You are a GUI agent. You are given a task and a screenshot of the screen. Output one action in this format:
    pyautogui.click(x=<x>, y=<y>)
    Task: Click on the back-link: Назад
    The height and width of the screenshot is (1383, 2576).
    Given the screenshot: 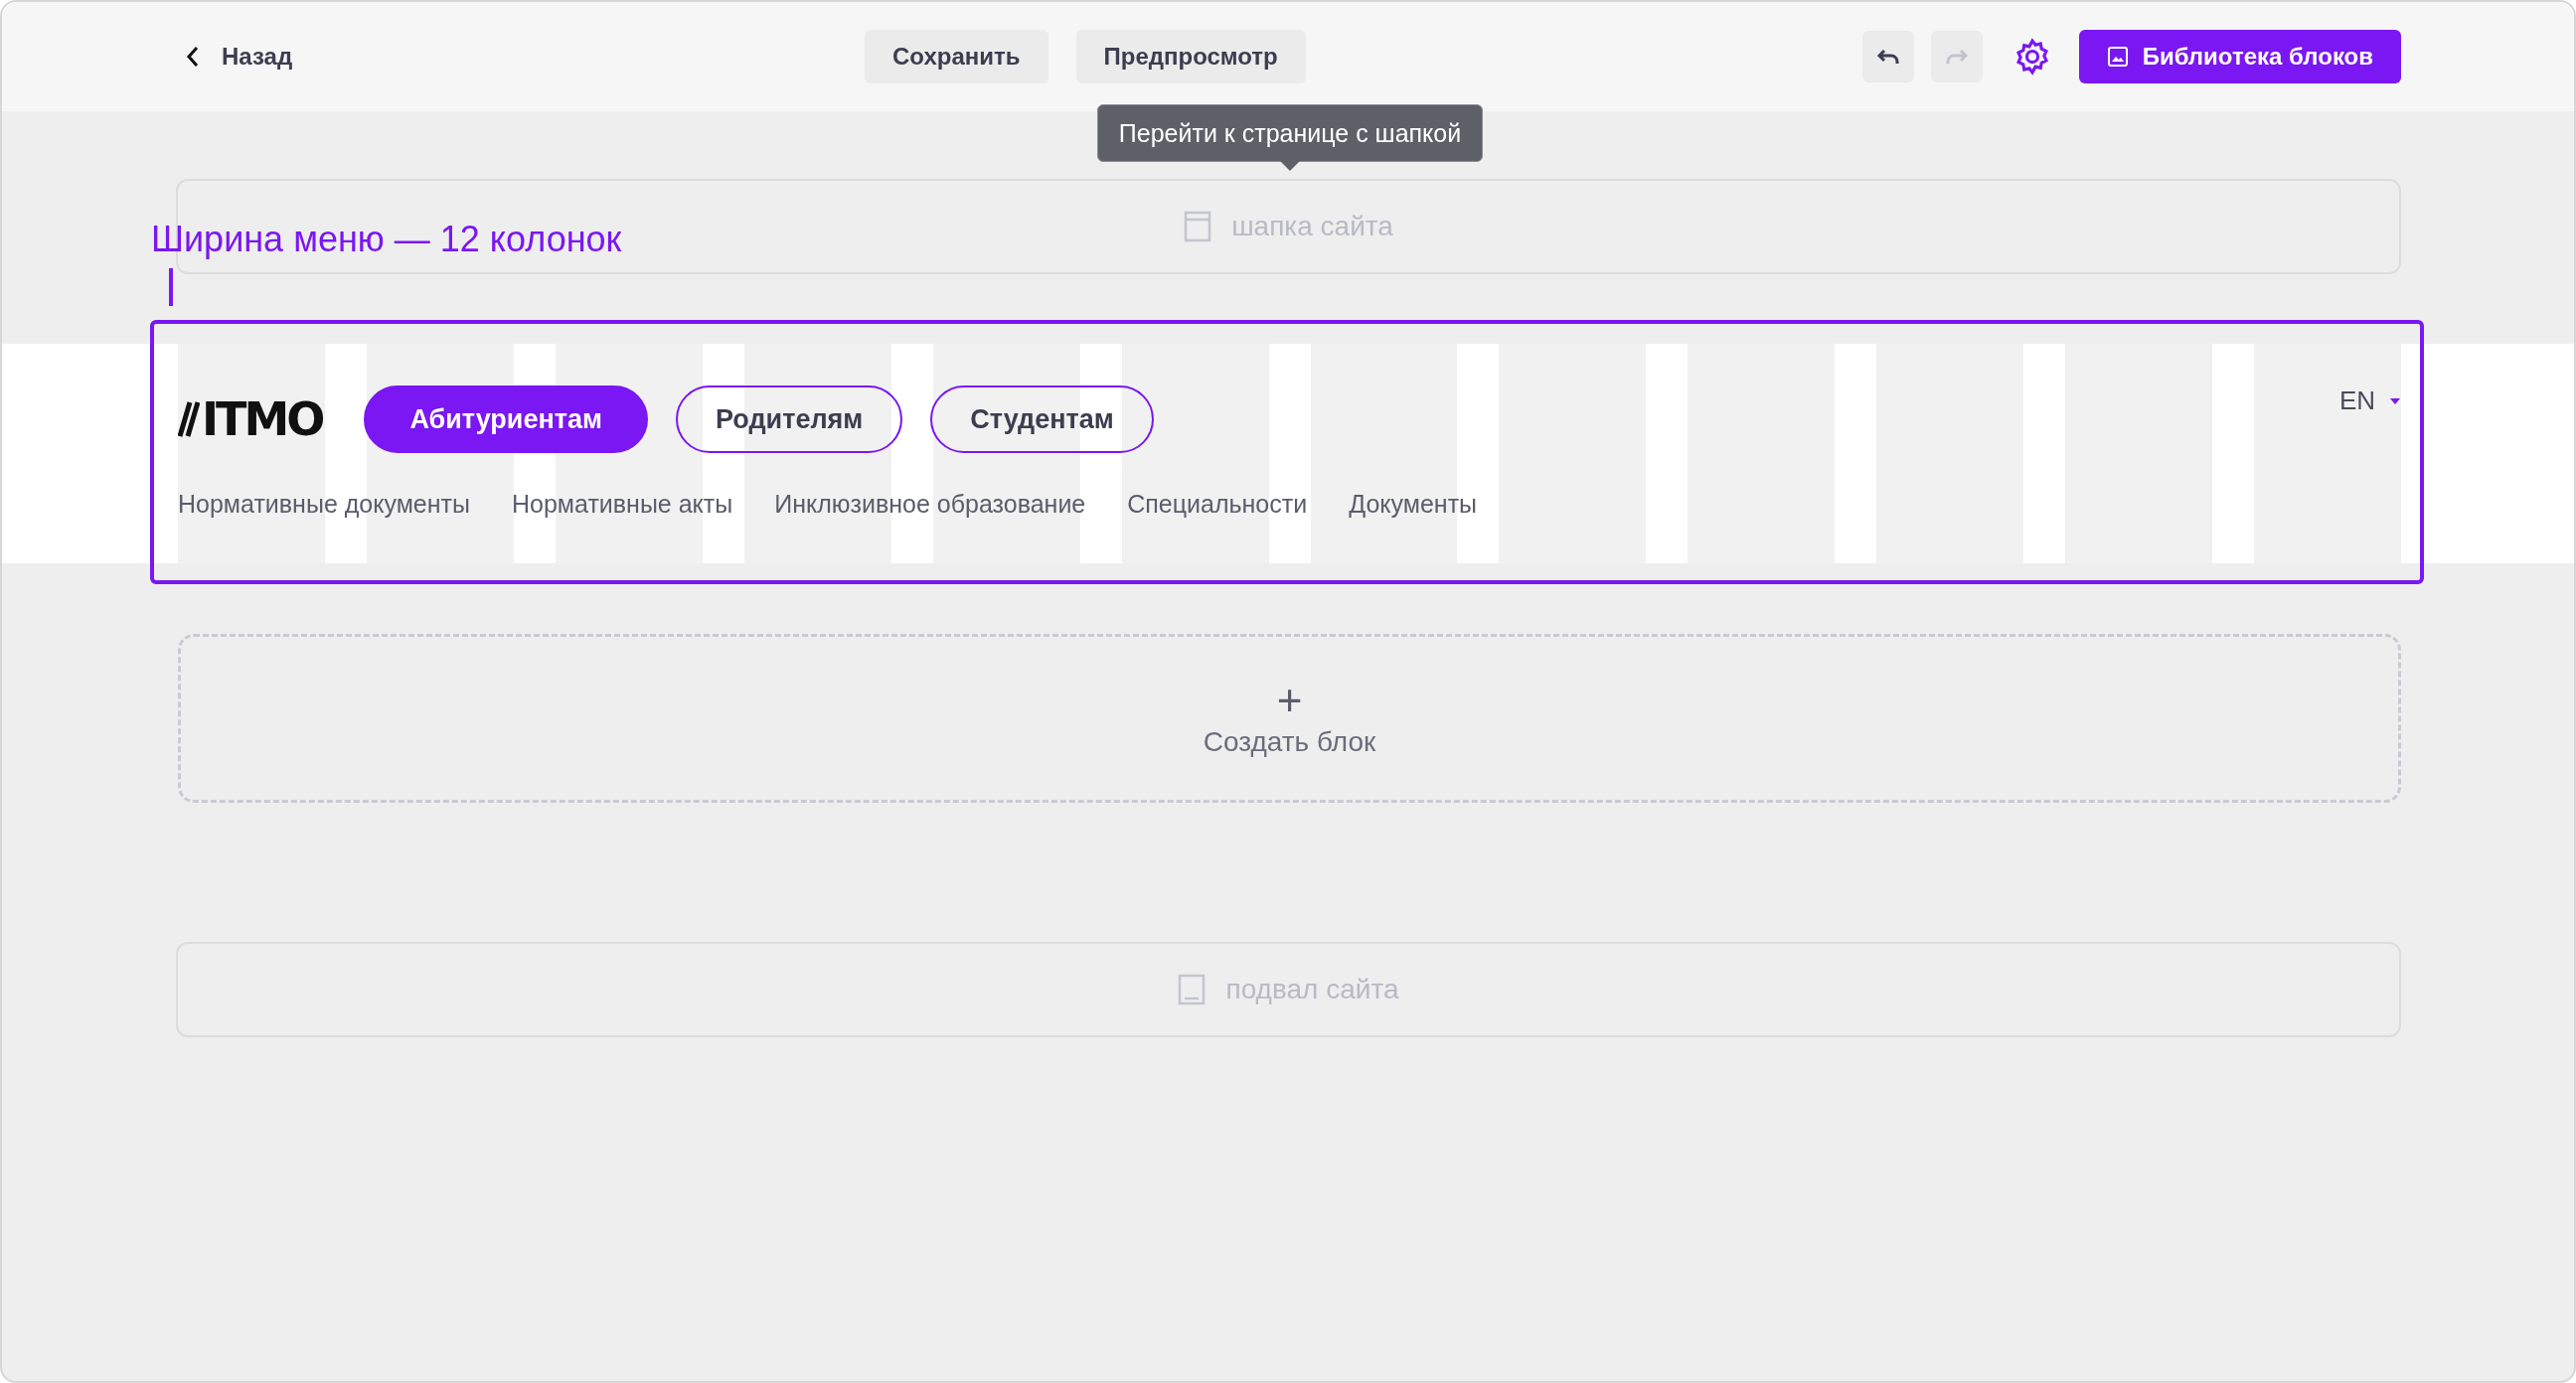 What is the action you would take?
    pyautogui.click(x=239, y=57)
    